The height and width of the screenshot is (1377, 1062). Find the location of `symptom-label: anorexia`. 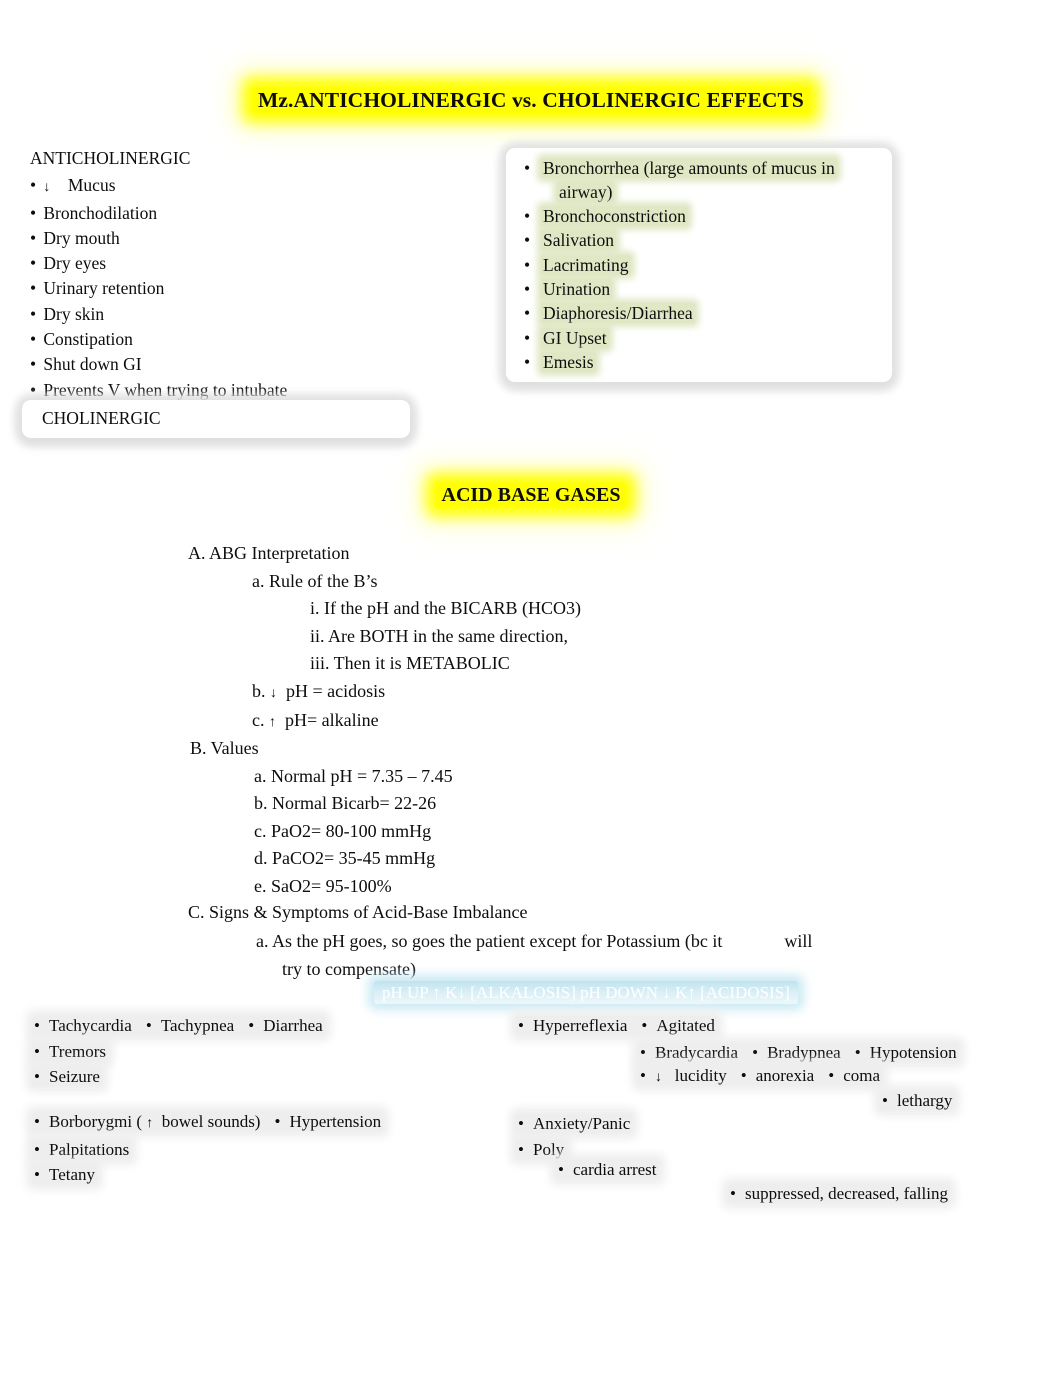

symptom-label: anorexia is located at coordinates (785, 1075).